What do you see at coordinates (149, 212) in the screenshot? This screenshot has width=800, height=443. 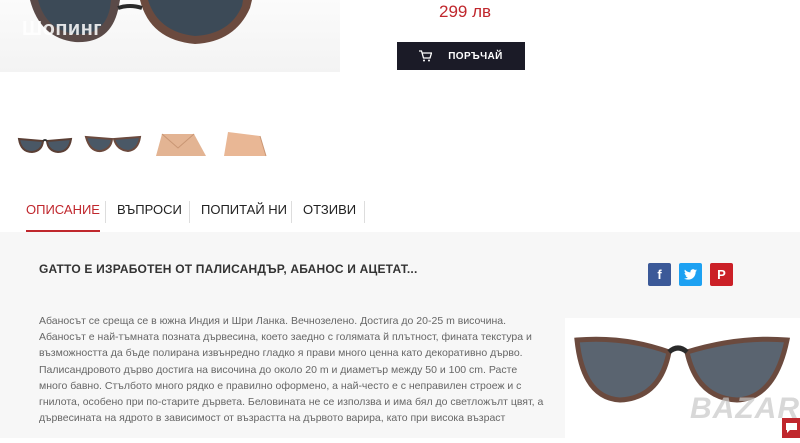 I see `tab-questions: ВЪПРОСИ` at bounding box center [149, 212].